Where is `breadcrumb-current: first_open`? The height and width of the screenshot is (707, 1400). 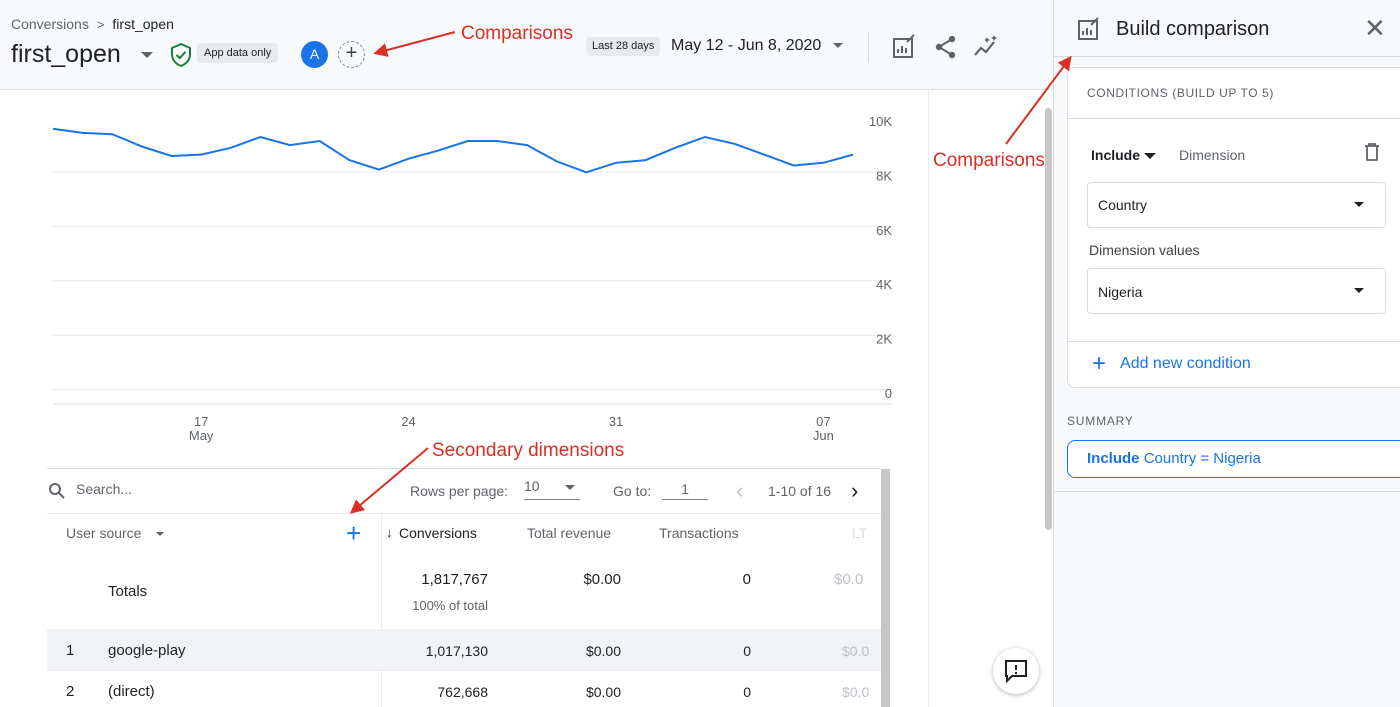 breadcrumb-current: first_open is located at coordinates (143, 24).